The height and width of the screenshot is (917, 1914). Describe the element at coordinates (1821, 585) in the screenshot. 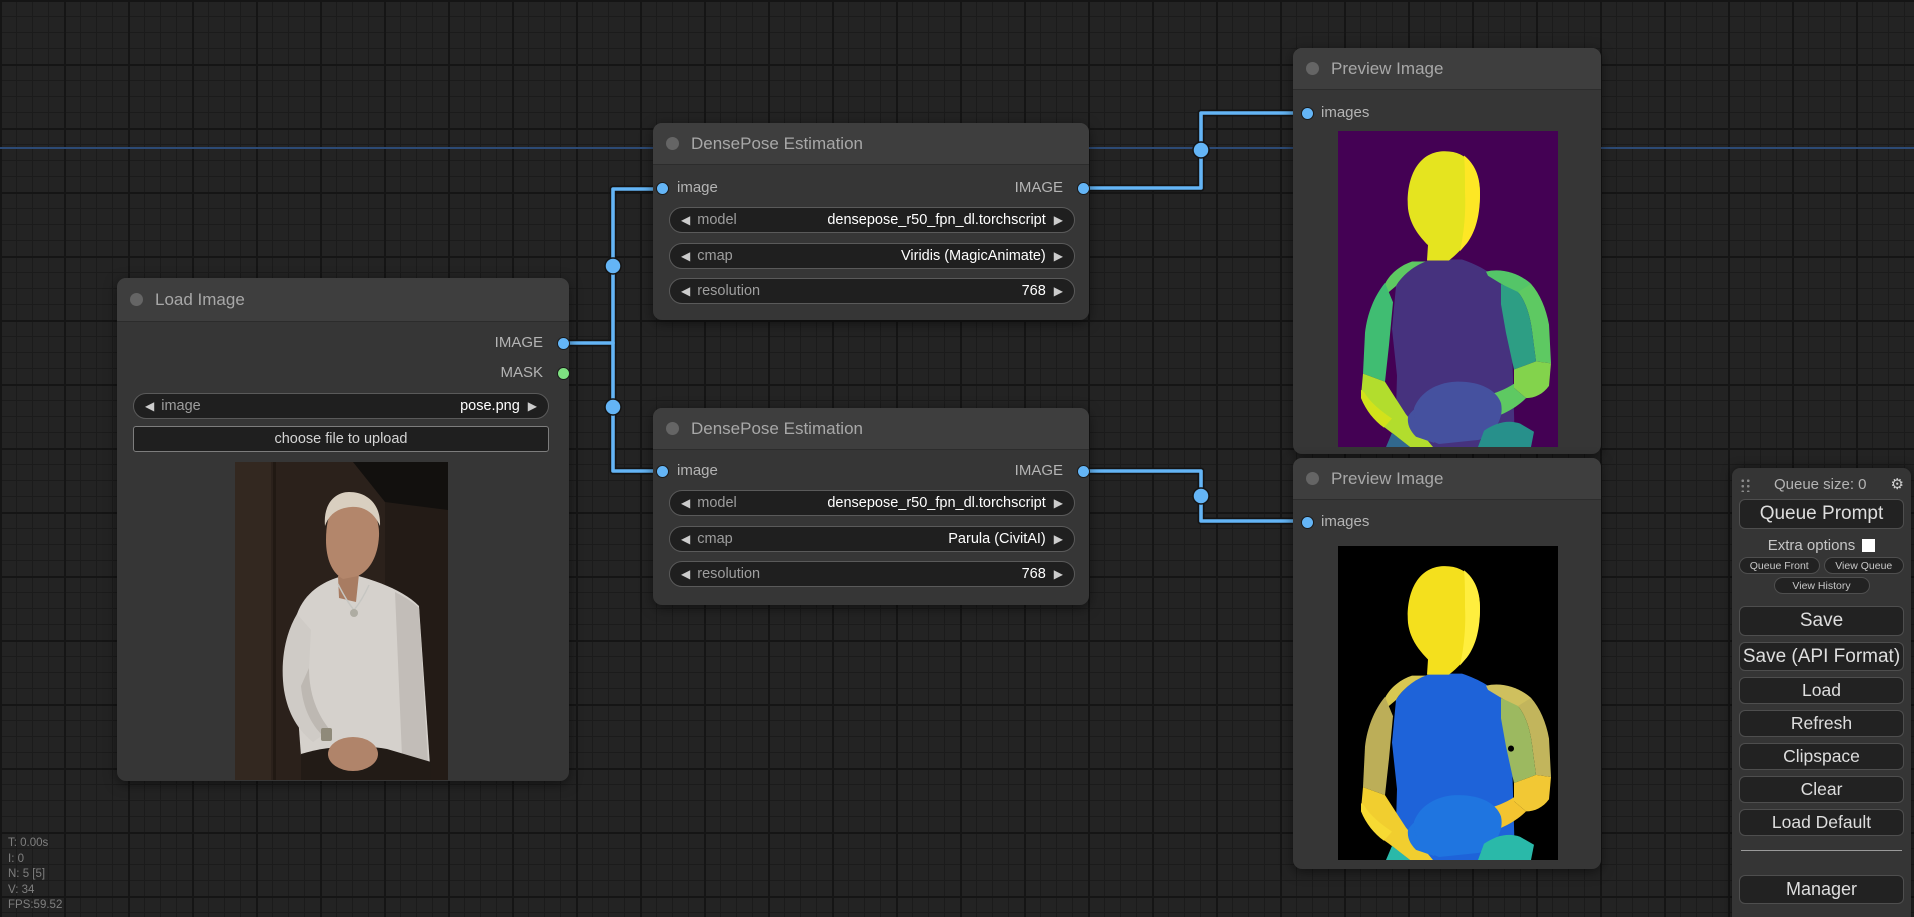

I see `view-history-button: View History` at that location.